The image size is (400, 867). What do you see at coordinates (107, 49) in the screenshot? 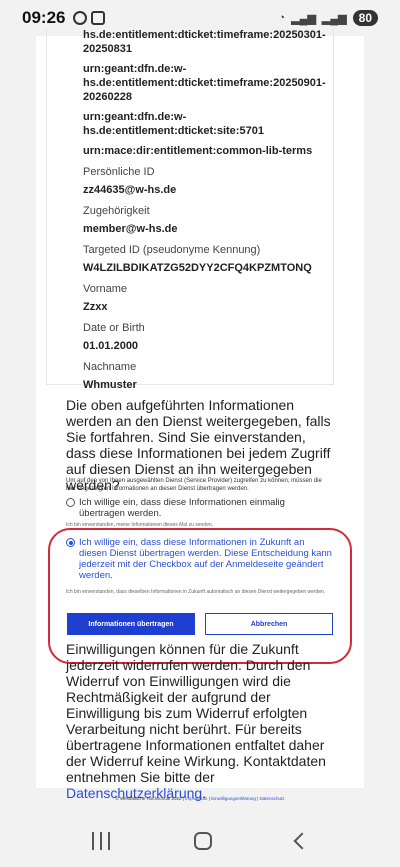
I see `attribute-value: 20250831` at bounding box center [107, 49].